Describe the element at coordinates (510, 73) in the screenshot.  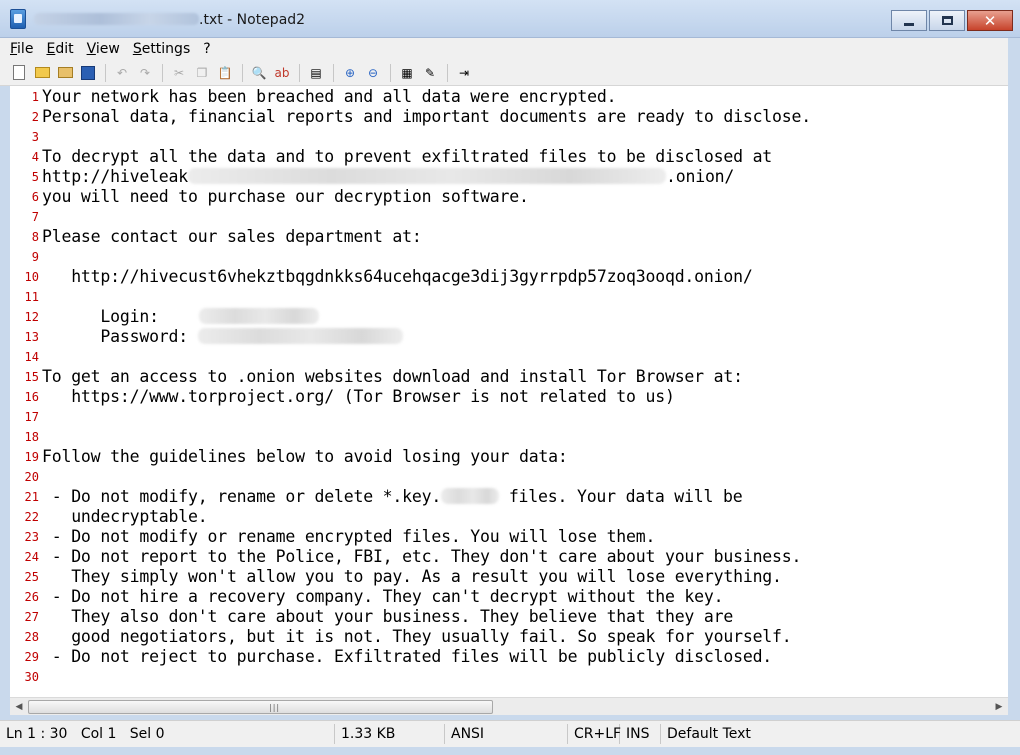
I see `toolbar: ↶ ↷ ✂ ❐ 📋 🔍 ab ▤ ⊕ ⊖ ▦ ✎ ⇥` at that location.